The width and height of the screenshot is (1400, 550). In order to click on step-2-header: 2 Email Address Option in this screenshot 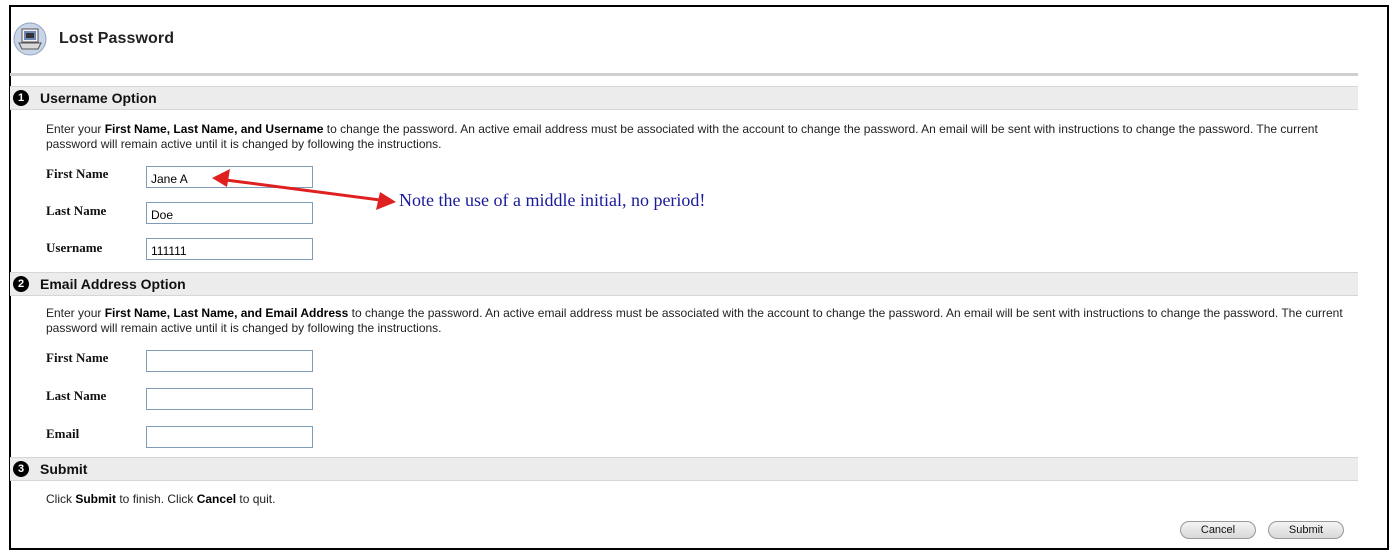, I will do `click(684, 284)`.